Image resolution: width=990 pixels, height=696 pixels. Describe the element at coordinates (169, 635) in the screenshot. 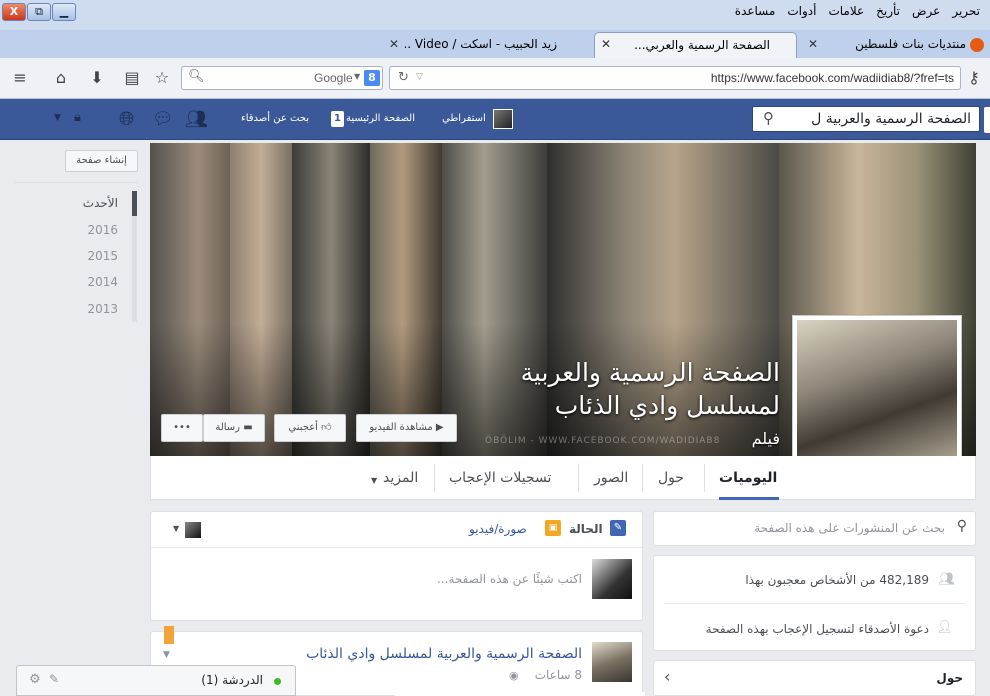

I see `highlight-ribbon-icon` at that location.